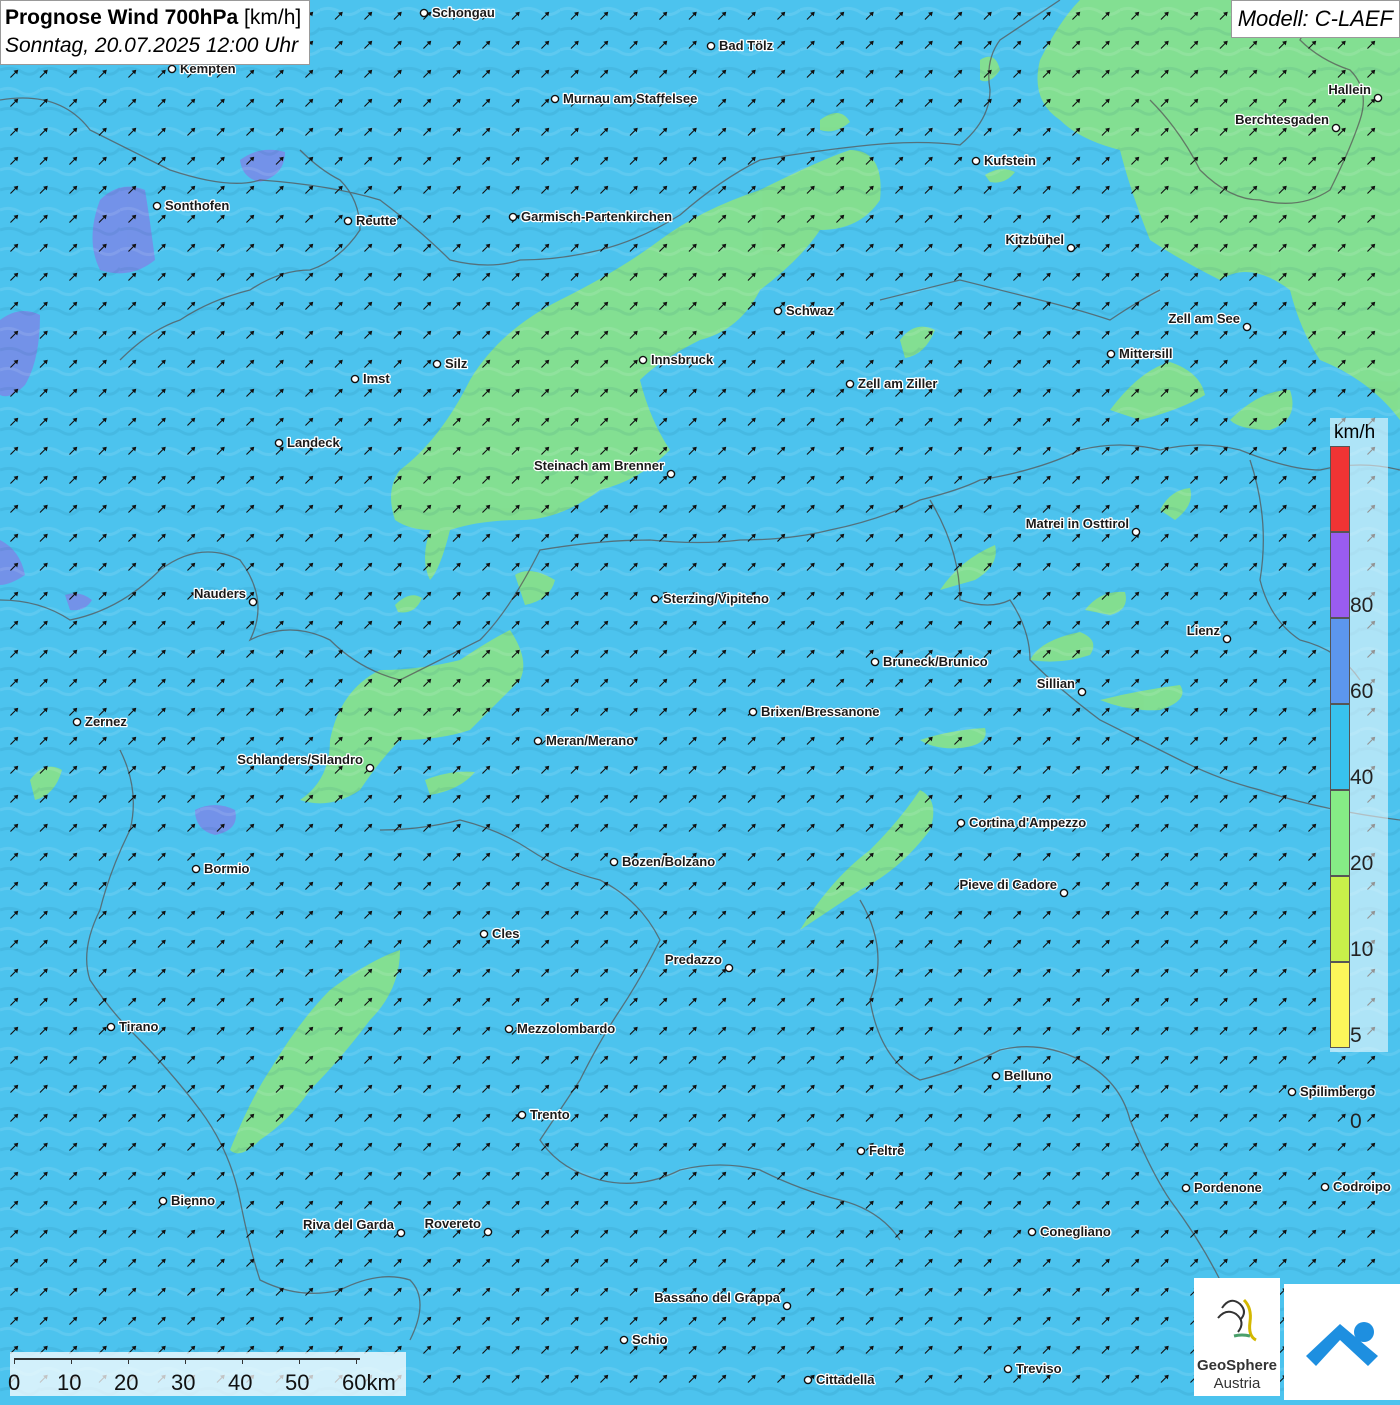  What do you see at coordinates (746, 45) in the screenshot?
I see `city-label: Bad Tölz` at bounding box center [746, 45].